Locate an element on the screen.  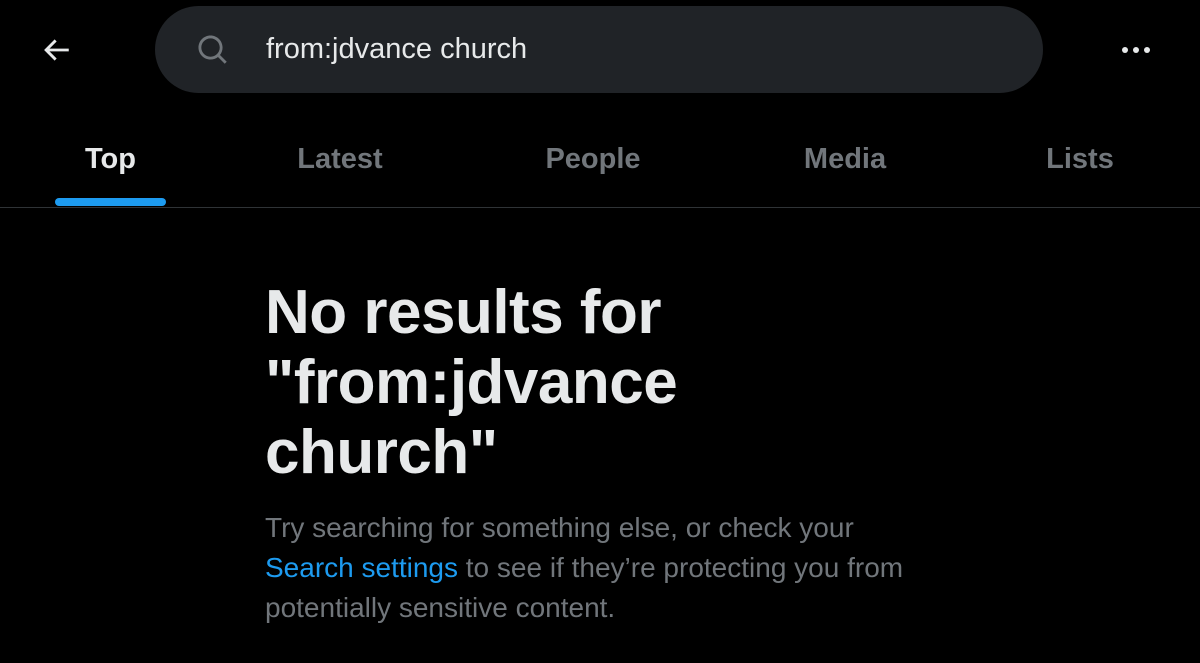
more-horizontal-icon is located at coordinates (1136, 50).